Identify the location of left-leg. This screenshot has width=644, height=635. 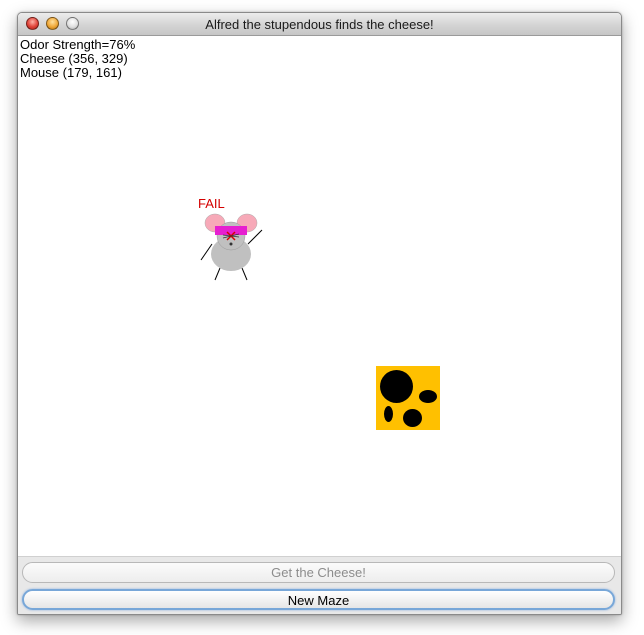
(217, 274).